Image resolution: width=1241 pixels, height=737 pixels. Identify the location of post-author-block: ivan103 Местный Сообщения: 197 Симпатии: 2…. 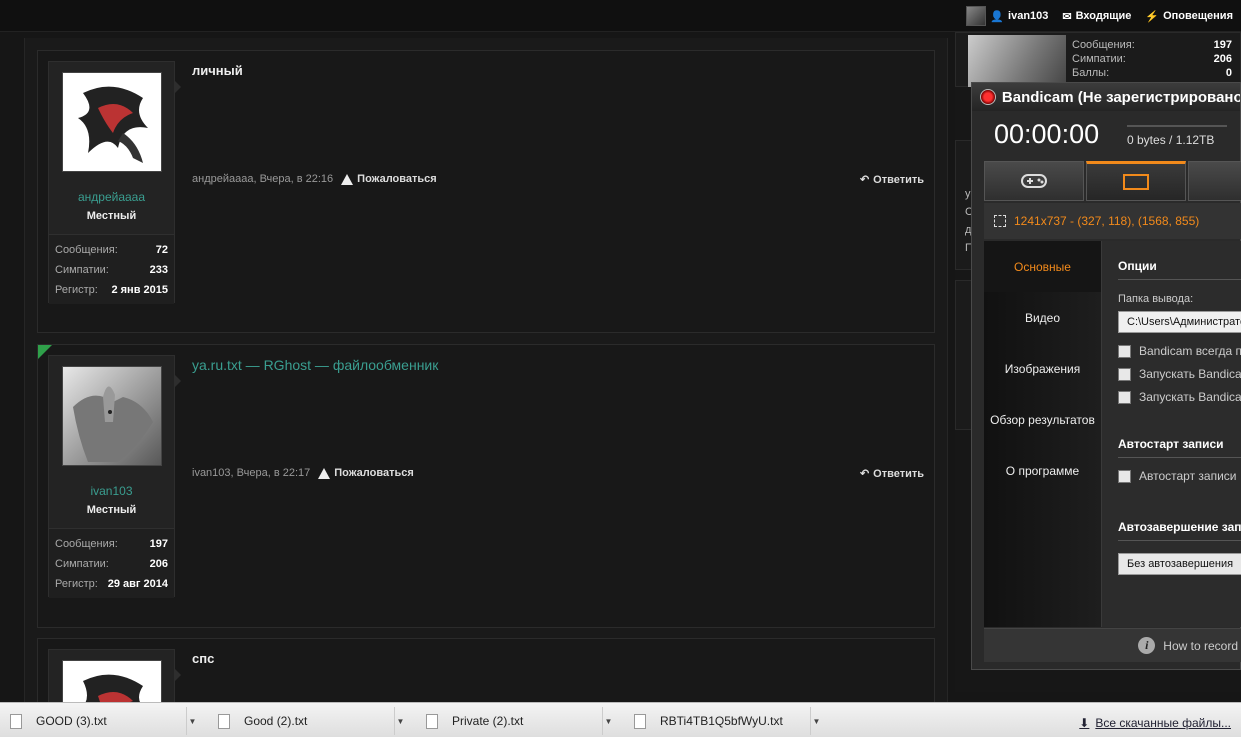
(114, 476).